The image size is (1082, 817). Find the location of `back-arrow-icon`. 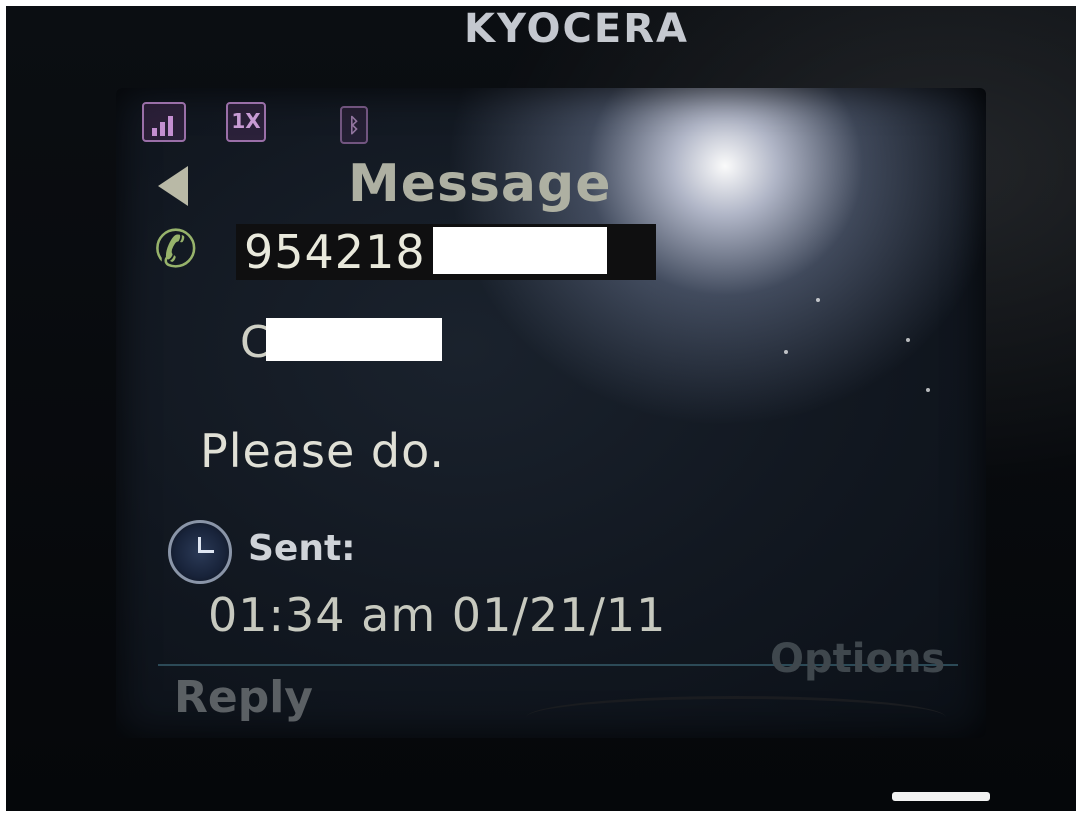

back-arrow-icon is located at coordinates (173, 186).